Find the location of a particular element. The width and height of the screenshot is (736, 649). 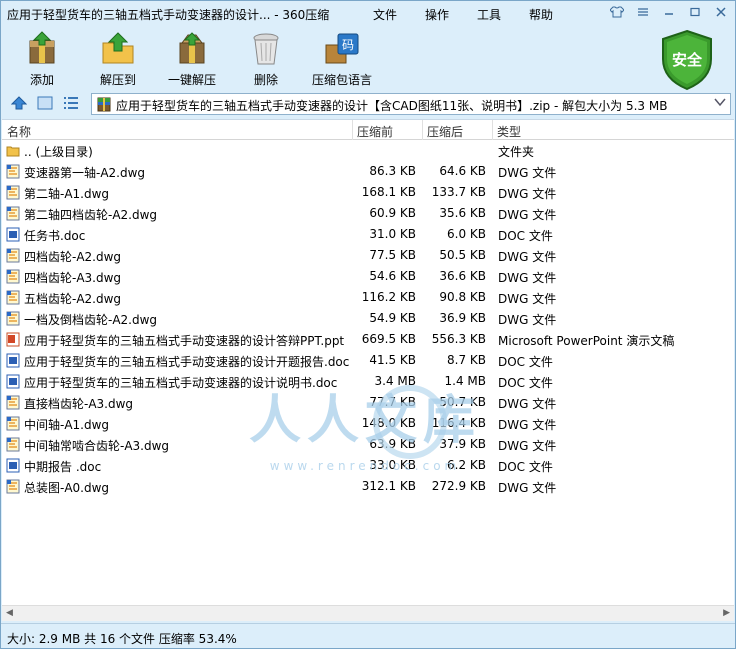

shield-icon: 安全 is located at coordinates (687, 60).